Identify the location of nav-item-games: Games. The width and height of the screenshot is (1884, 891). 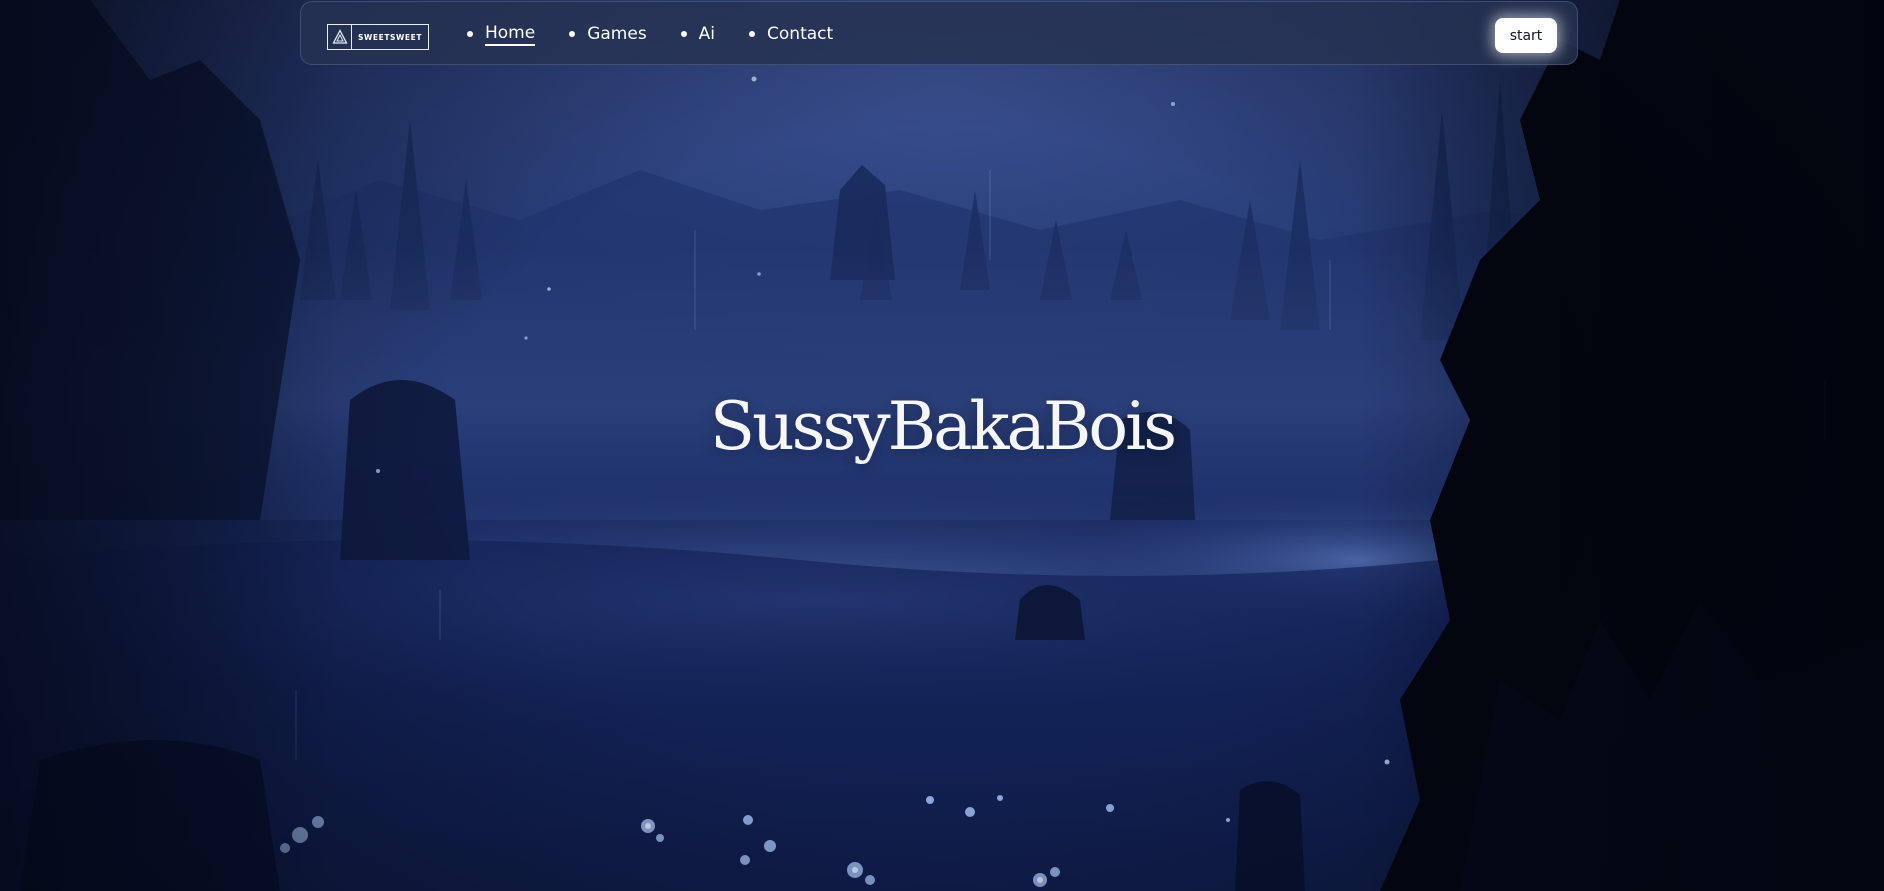
(608, 34).